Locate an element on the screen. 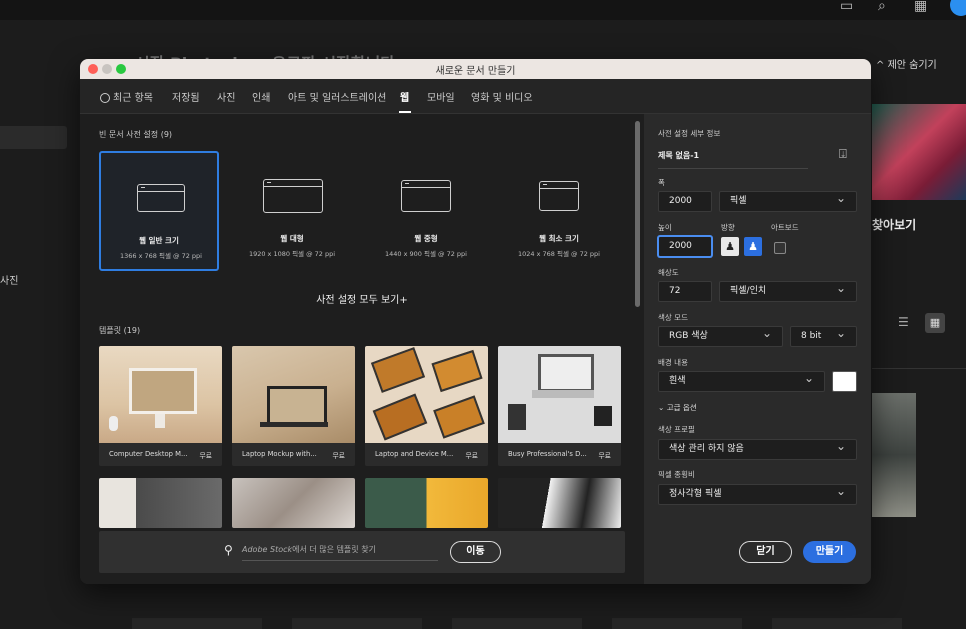 This screenshot has height=629, width=966. advanced-options-toggle: ⌄ 고급 옵션 is located at coordinates (677, 407).